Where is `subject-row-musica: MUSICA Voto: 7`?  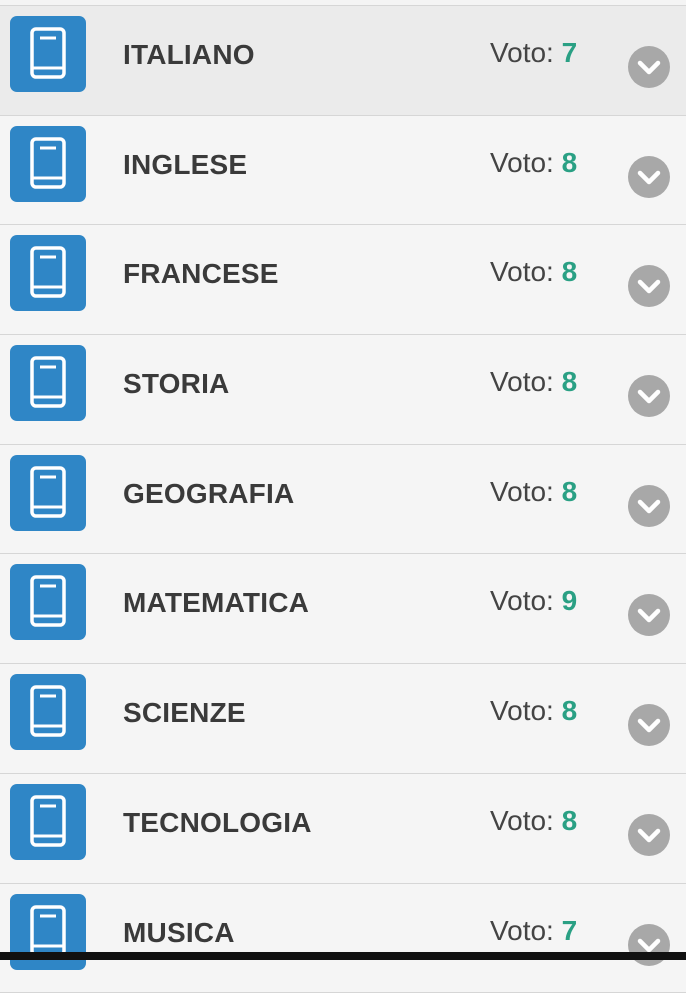 subject-row-musica: MUSICA Voto: 7 is located at coordinates (343, 938).